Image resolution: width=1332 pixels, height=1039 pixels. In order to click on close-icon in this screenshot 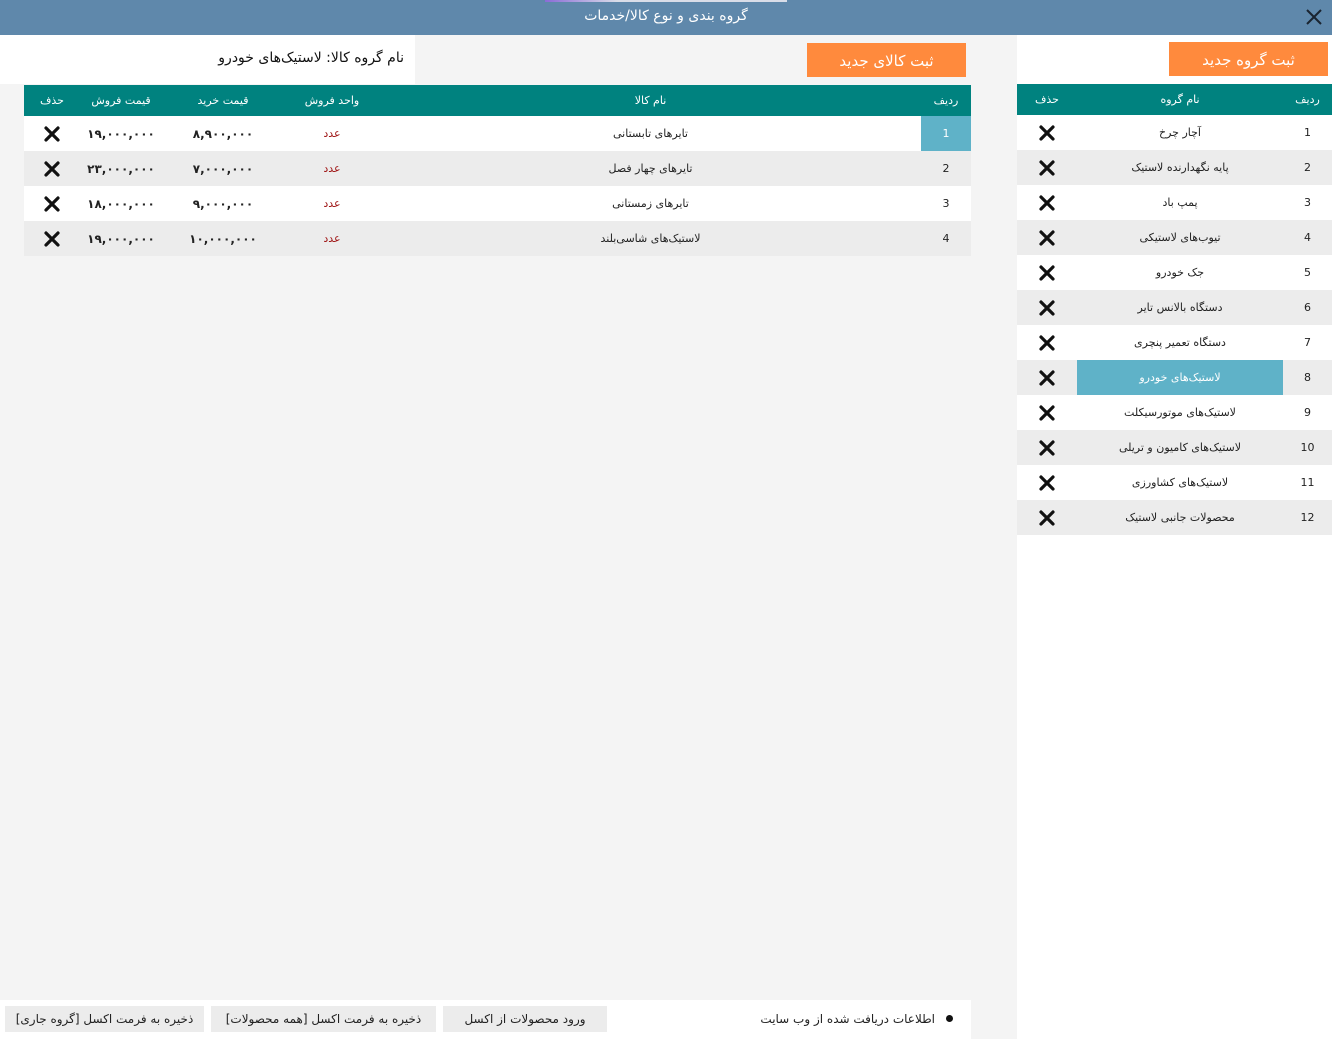, I will do `click(1314, 17)`.